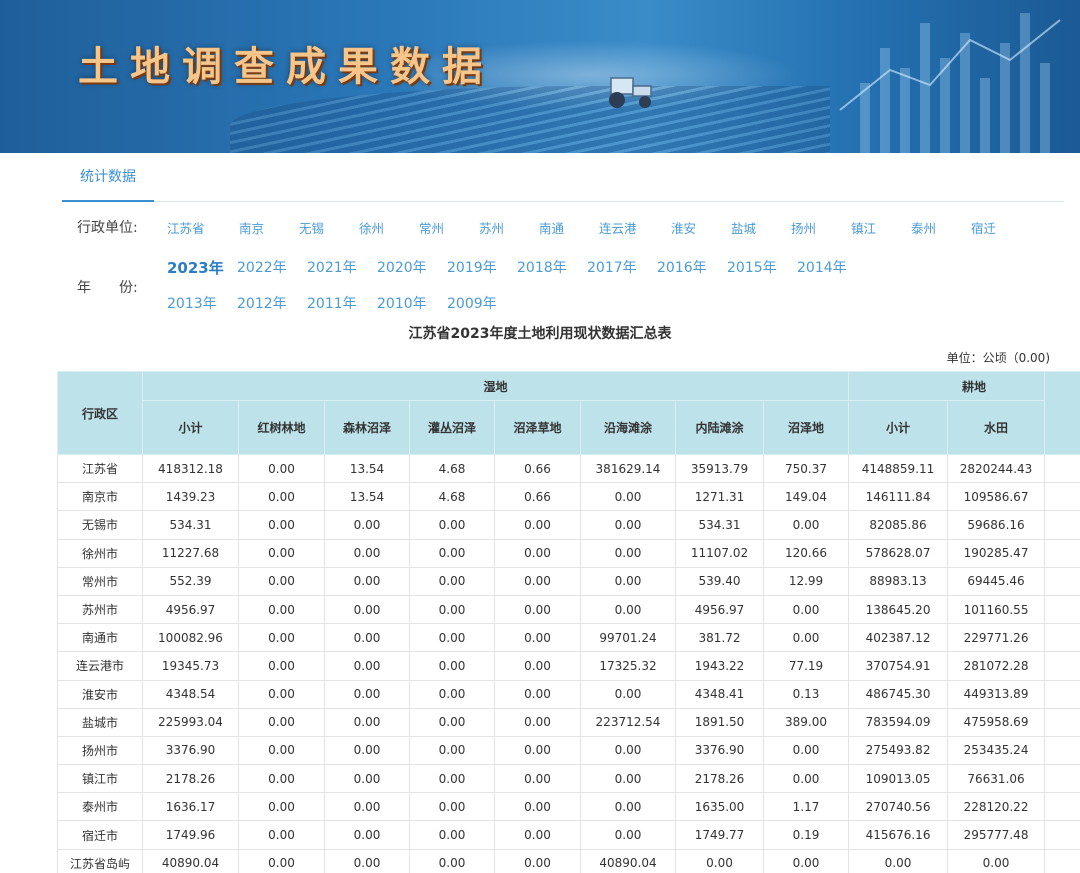 The height and width of the screenshot is (873, 1080). Describe the element at coordinates (628, 427) in the screenshot. I see `column-header: 沿海滩涂` at that location.